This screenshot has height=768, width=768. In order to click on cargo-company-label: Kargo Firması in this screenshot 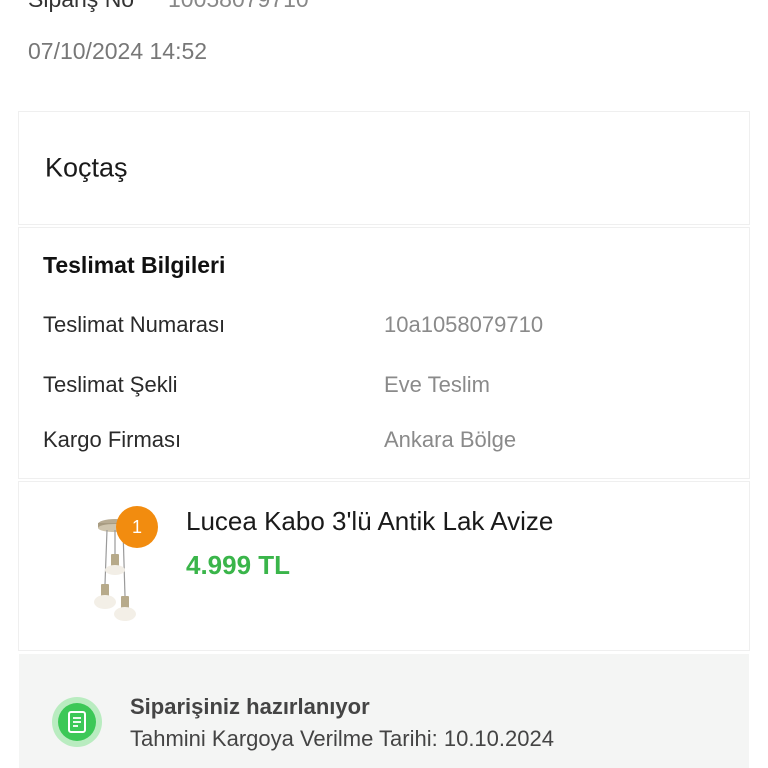, I will do `click(112, 439)`.